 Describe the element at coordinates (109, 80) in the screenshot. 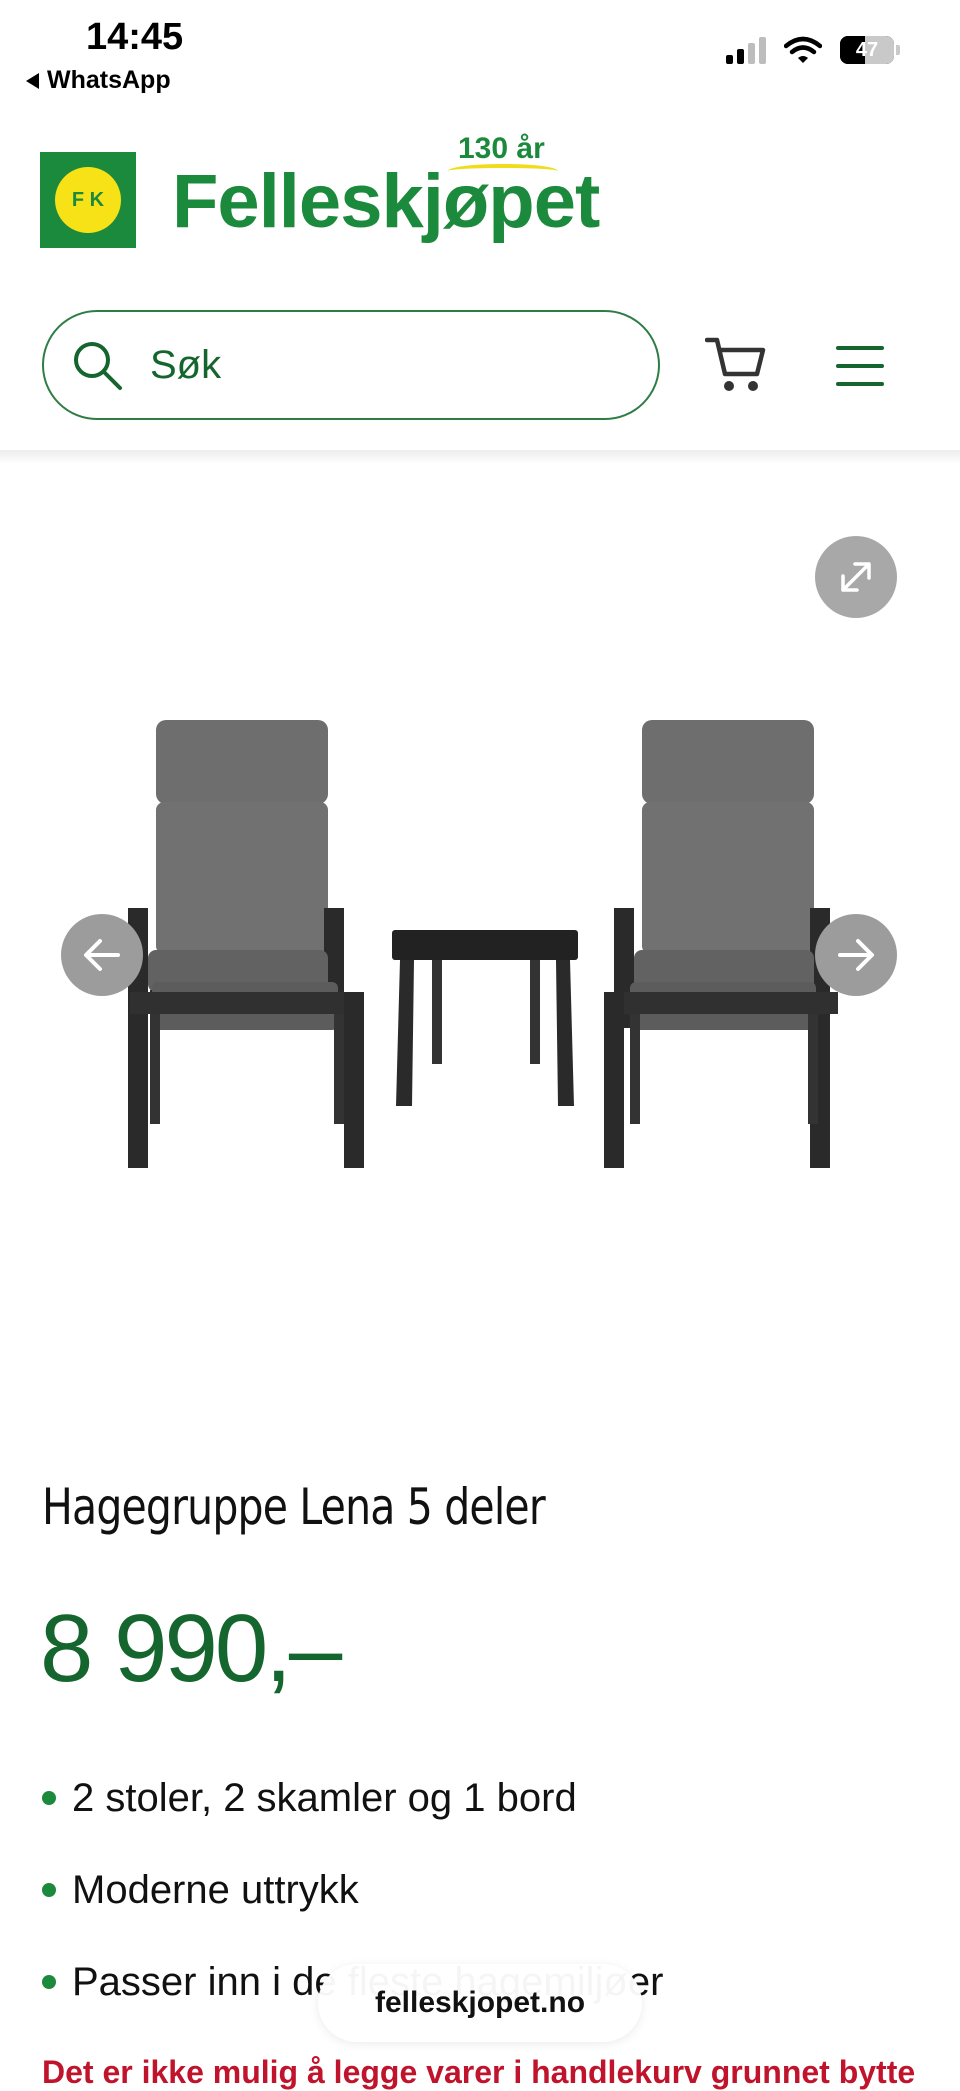

I see `back-app-label: WhatsApp` at that location.